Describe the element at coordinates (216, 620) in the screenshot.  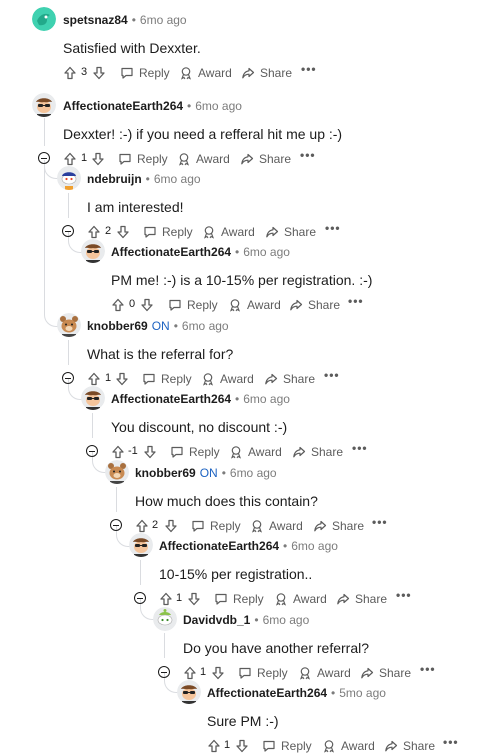
I see `username: Davidvdb_1` at that location.